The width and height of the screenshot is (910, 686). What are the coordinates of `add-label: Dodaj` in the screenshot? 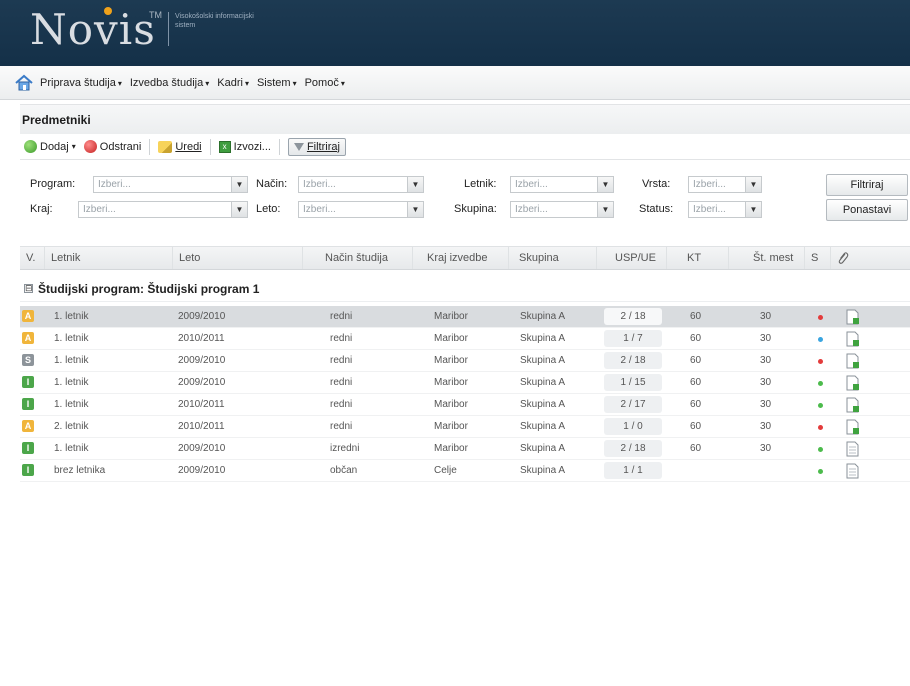 It's located at (54, 146).